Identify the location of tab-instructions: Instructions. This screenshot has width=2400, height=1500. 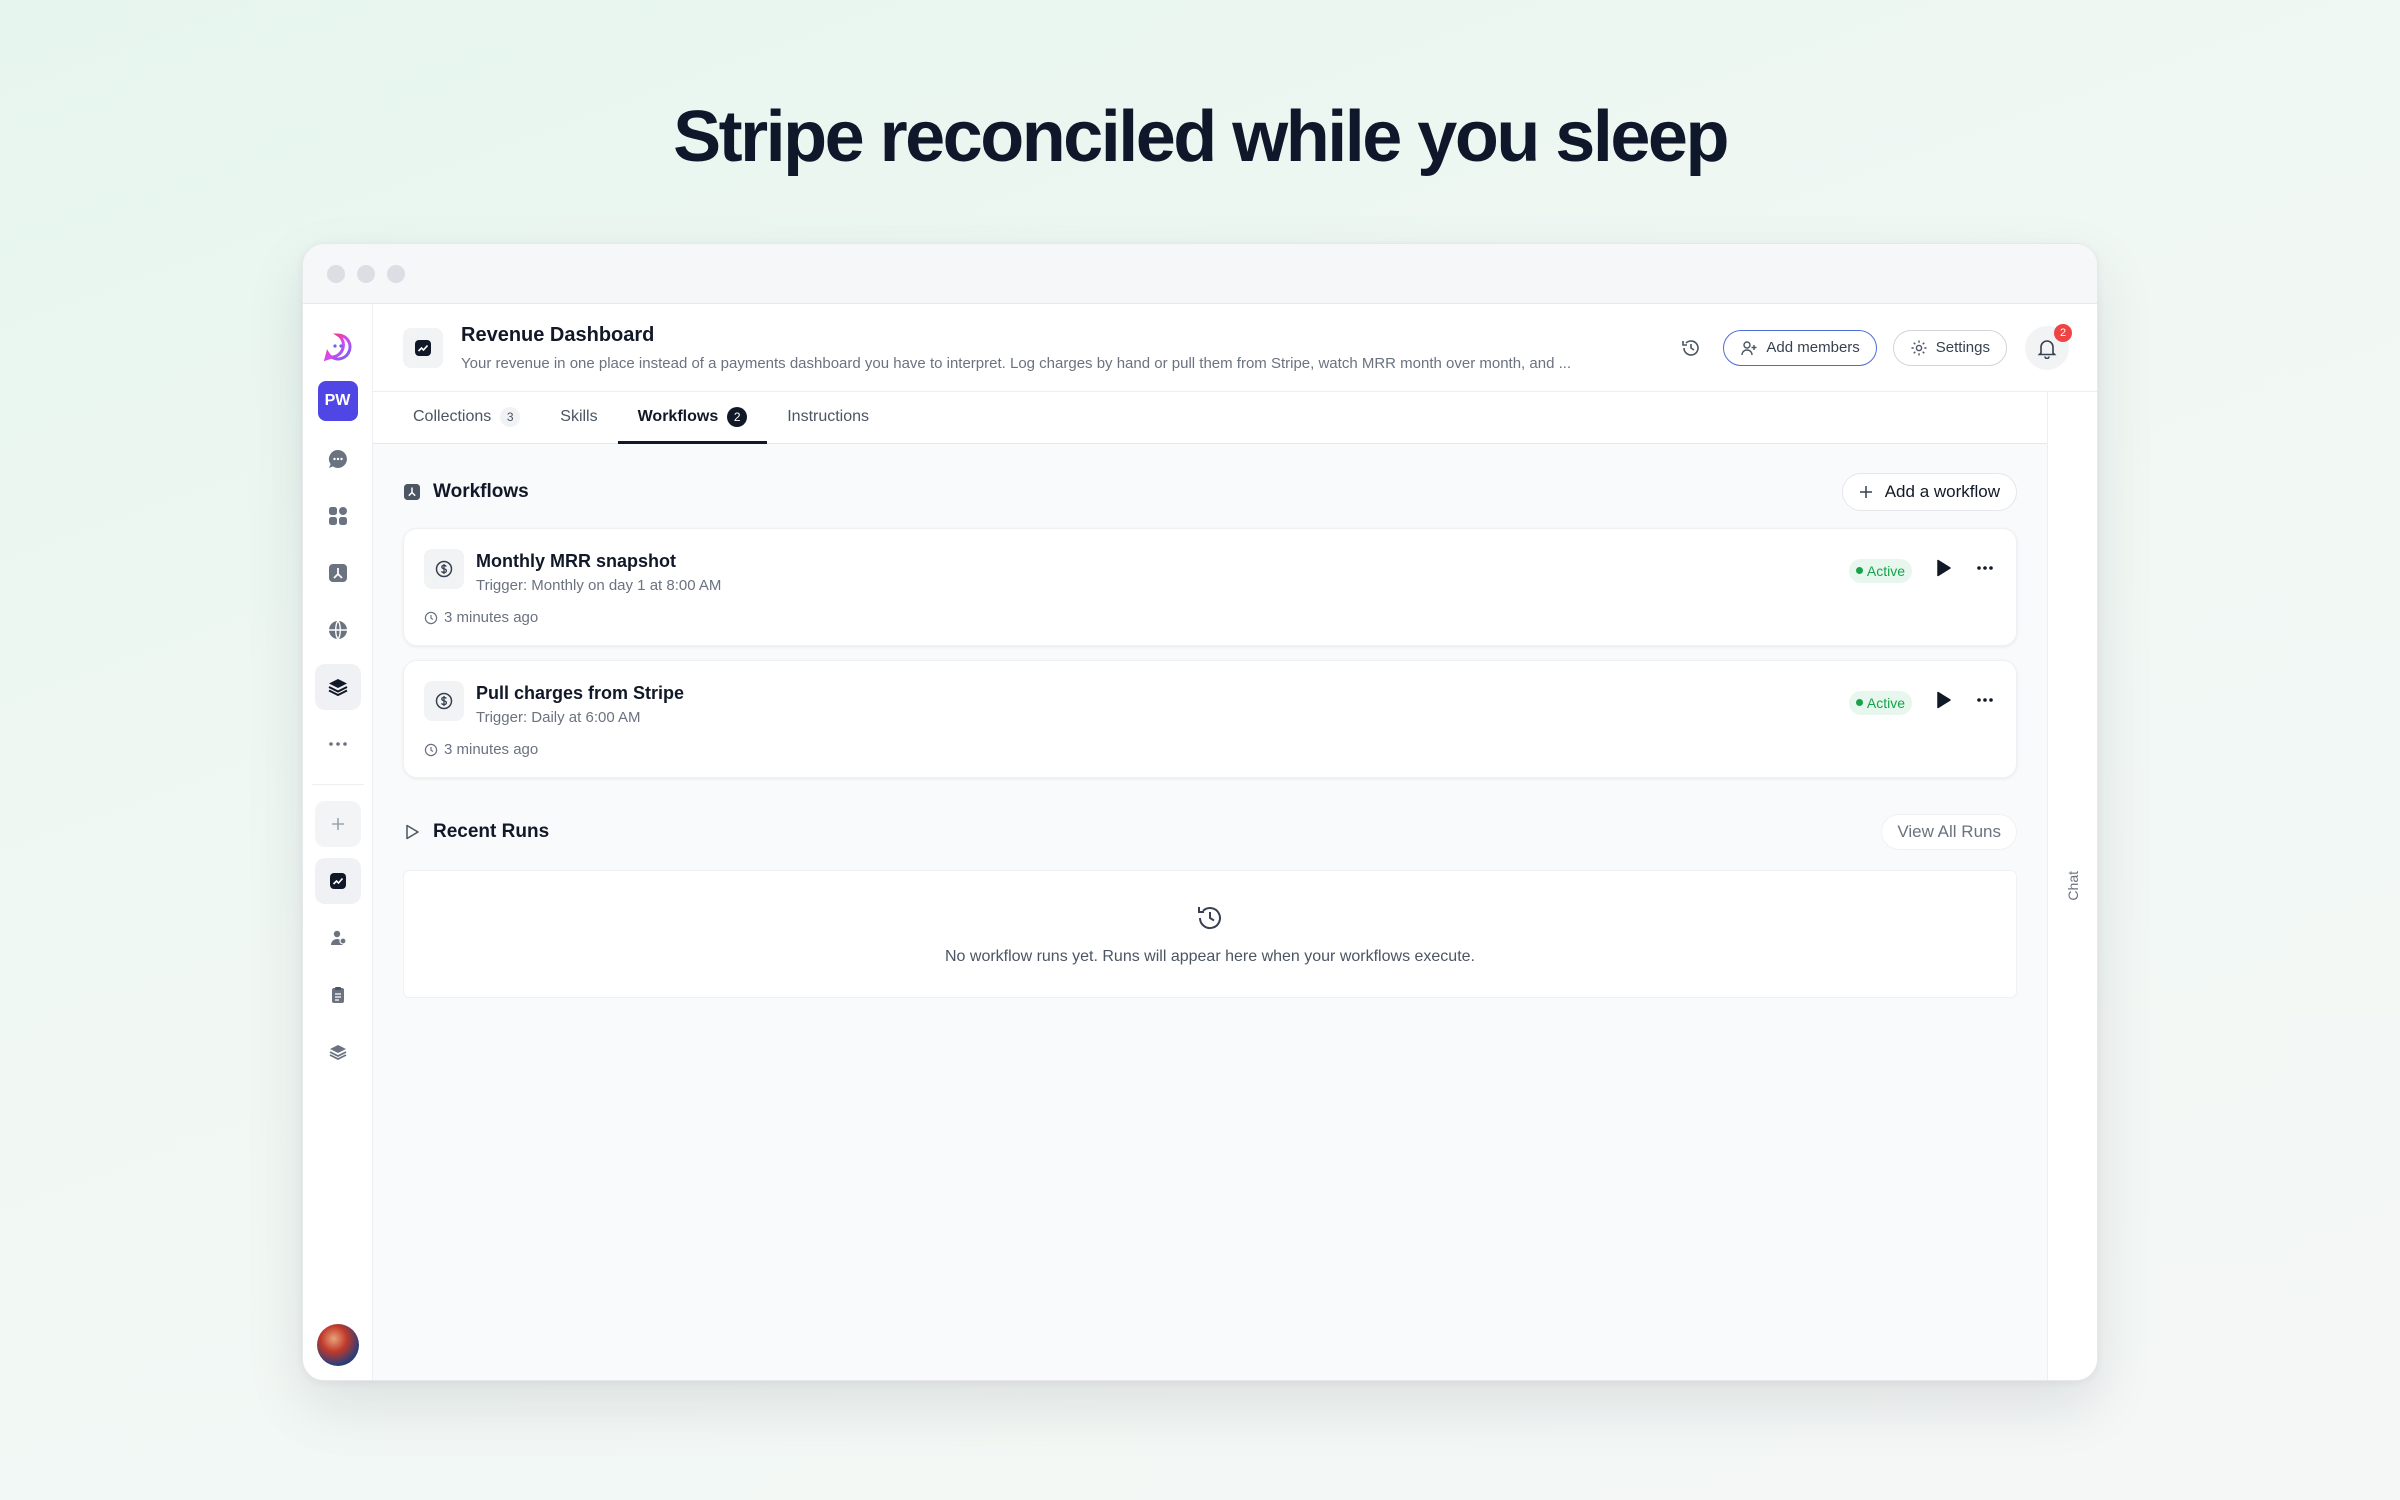
(828, 417).